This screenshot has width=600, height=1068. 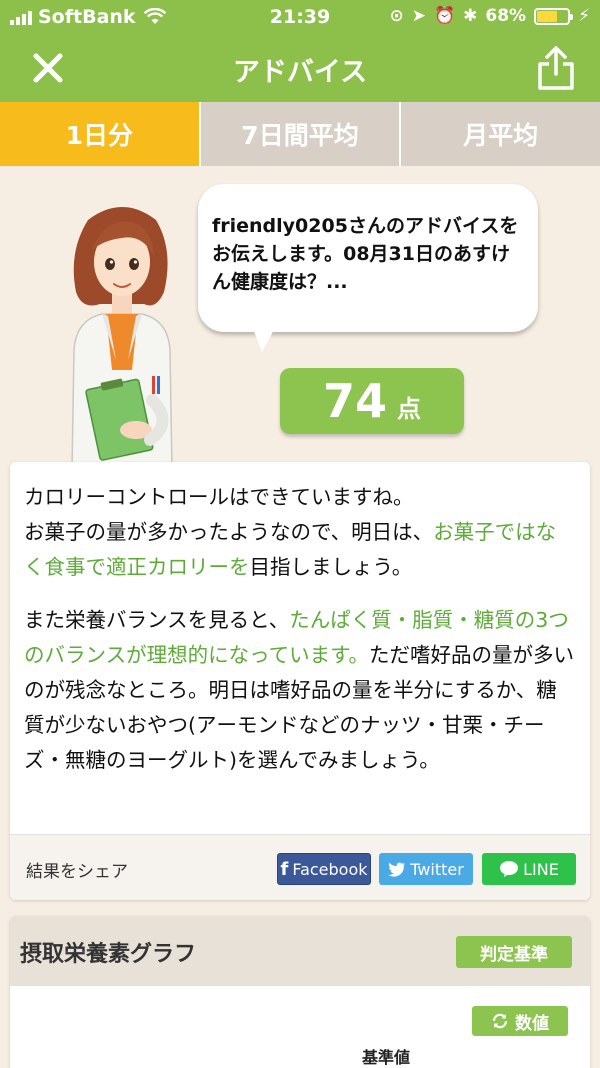 I want to click on share-row: 結果をシェア f Facebook Twitter LINE, so click(x=300, y=867).